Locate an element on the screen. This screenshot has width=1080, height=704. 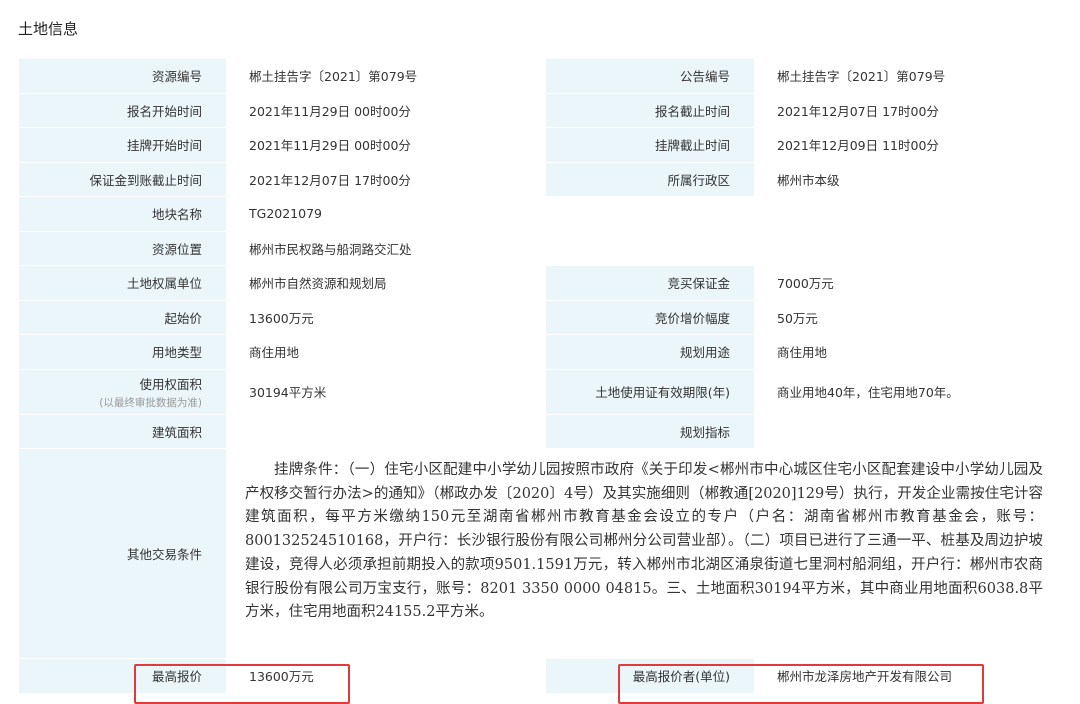
listing-end-label: 挂牌截止时间 is located at coordinates (650, 145).